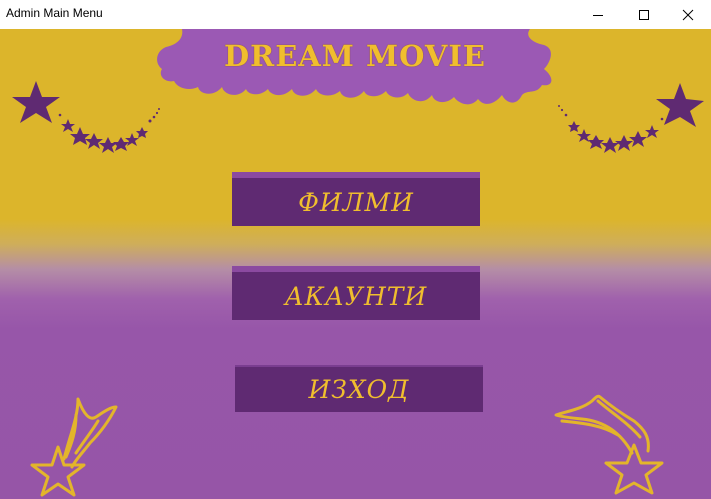 The height and width of the screenshot is (499, 711). What do you see at coordinates (355, 14) in the screenshot?
I see `window-titlebar: Admin Main Menu` at bounding box center [355, 14].